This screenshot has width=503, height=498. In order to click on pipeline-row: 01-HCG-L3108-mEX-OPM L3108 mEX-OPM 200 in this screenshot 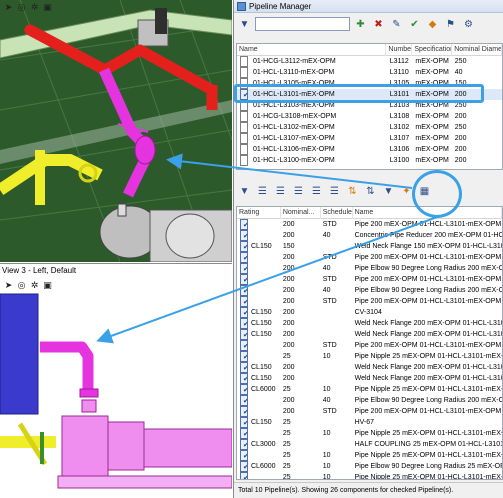, I will do `click(369, 116)`.